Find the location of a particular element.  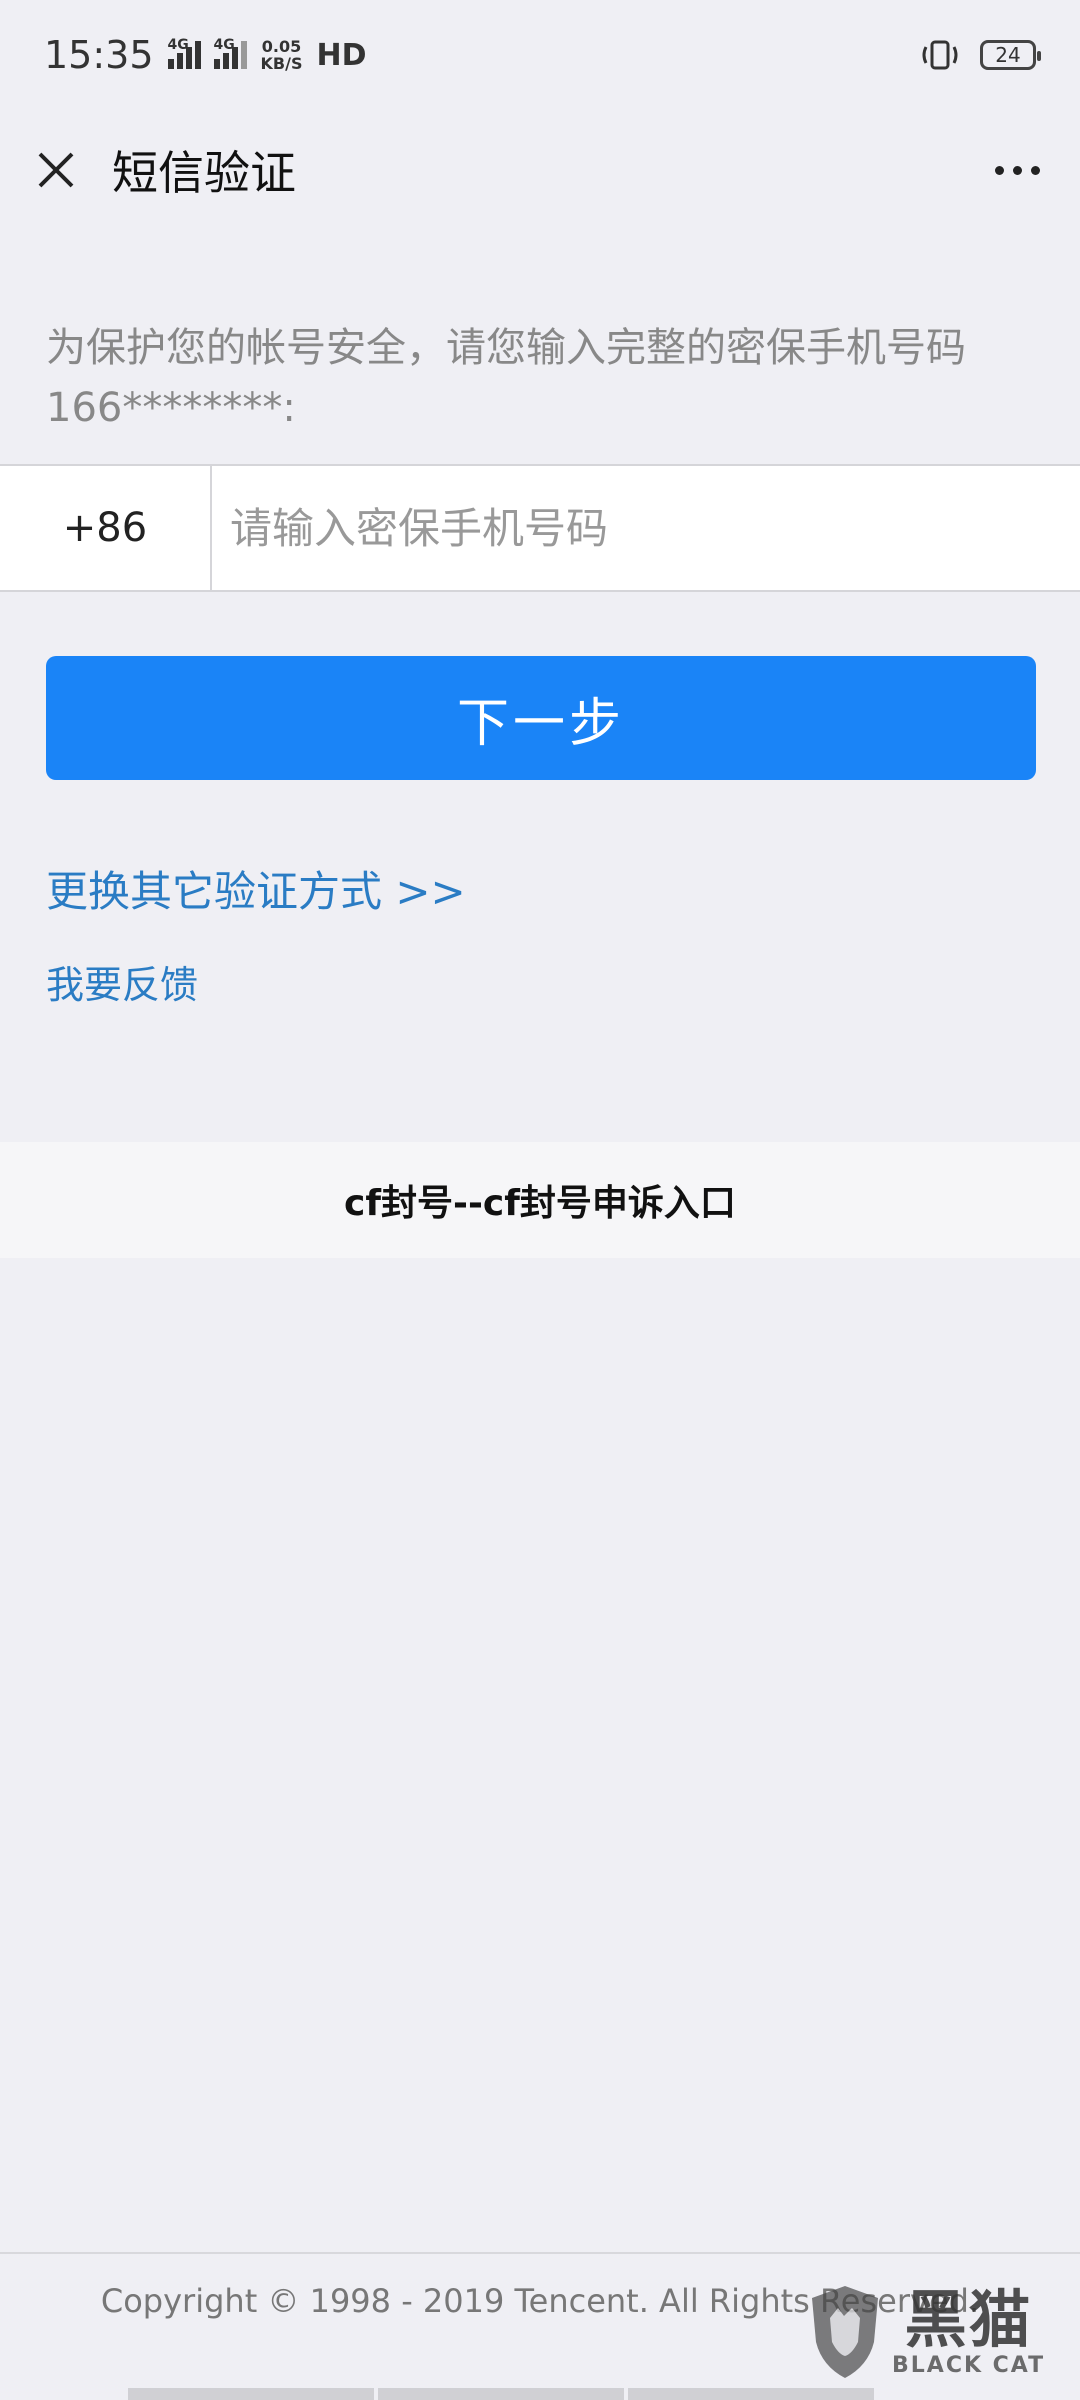

phone-input-row: +86 is located at coordinates (540, 528).